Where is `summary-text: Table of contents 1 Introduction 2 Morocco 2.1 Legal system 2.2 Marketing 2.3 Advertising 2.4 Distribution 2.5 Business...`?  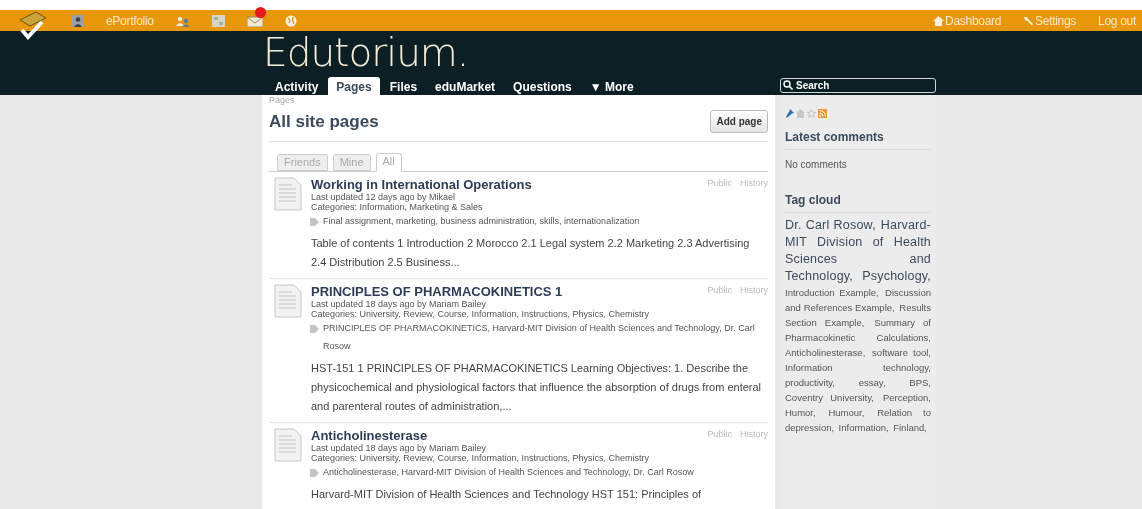 summary-text: Table of contents 1 Introduction 2 Morocco 2.1 Legal system 2.2 Marketing 2.3 Advertising 2.4 Distribution 2.5 Business... is located at coordinates (531, 252).